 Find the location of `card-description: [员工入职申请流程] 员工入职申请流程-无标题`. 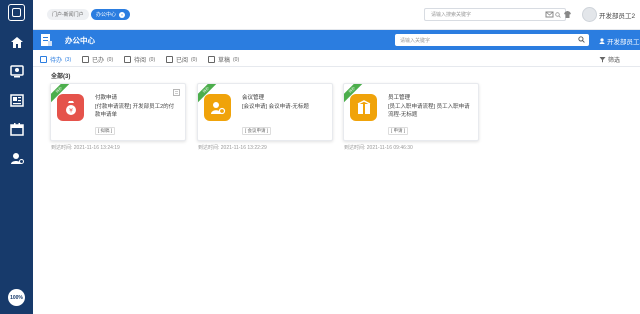

card-description: [员工入职申请流程] 员工入职申请流程-无标题 is located at coordinates (429, 111).